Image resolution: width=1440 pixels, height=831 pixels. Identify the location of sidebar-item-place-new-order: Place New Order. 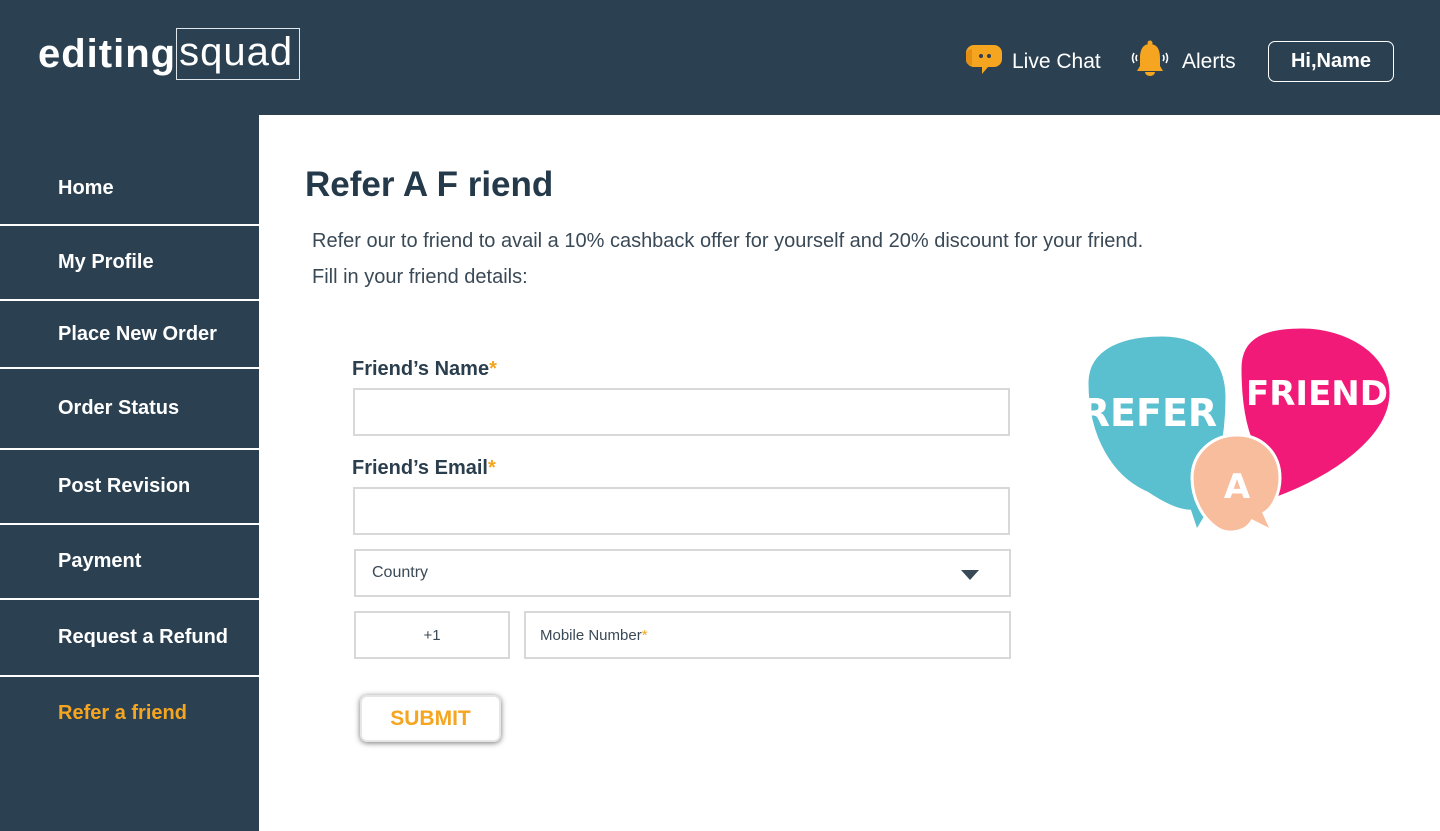
(129, 335).